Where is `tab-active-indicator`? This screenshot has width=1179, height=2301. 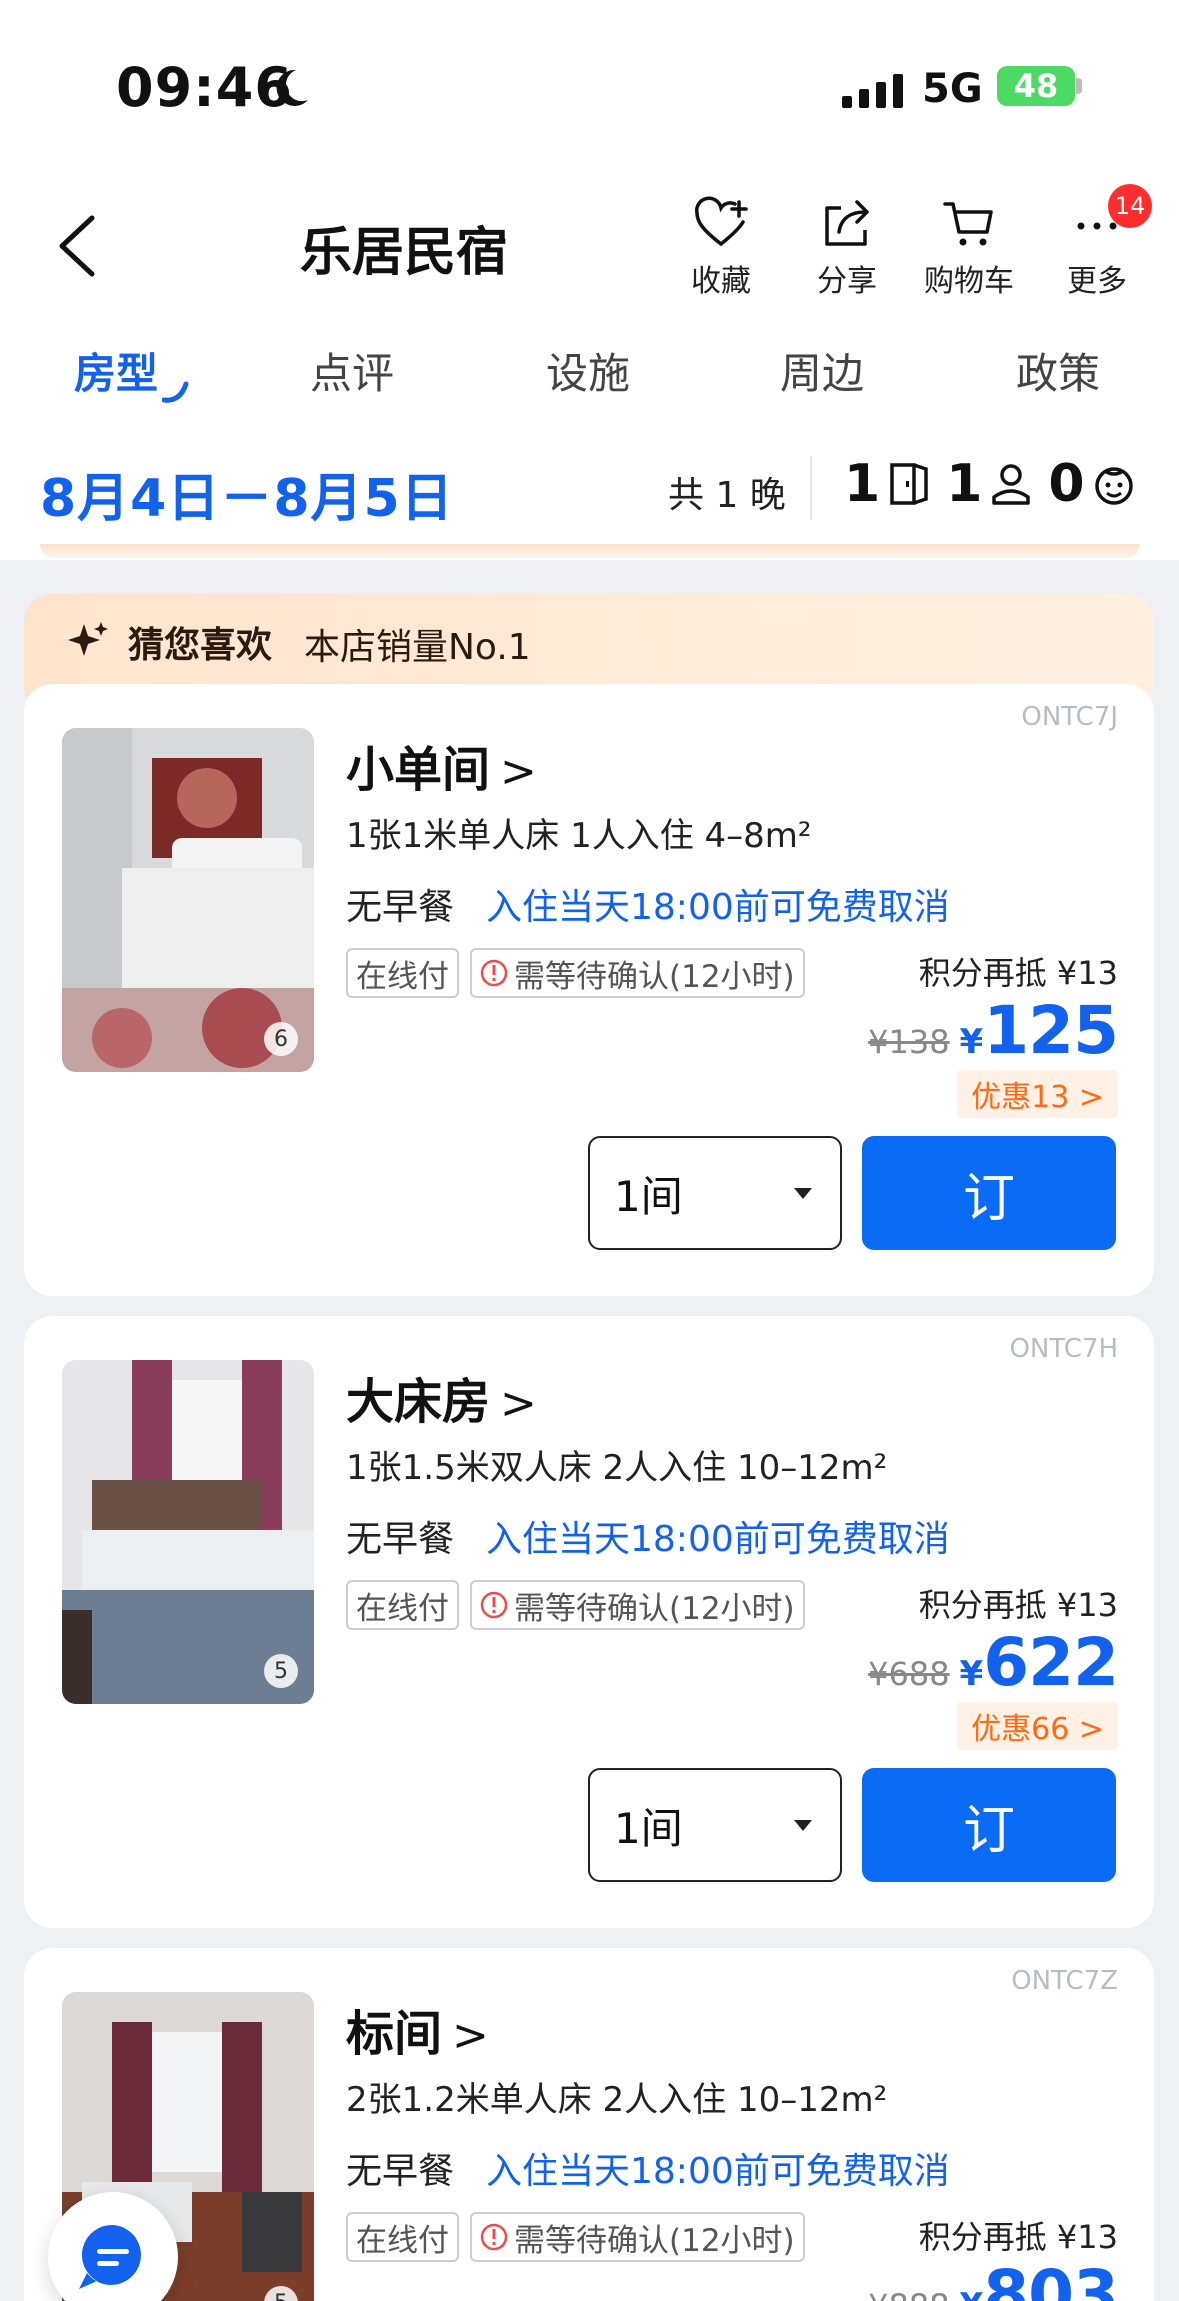
tab-active-indicator is located at coordinates (175, 392).